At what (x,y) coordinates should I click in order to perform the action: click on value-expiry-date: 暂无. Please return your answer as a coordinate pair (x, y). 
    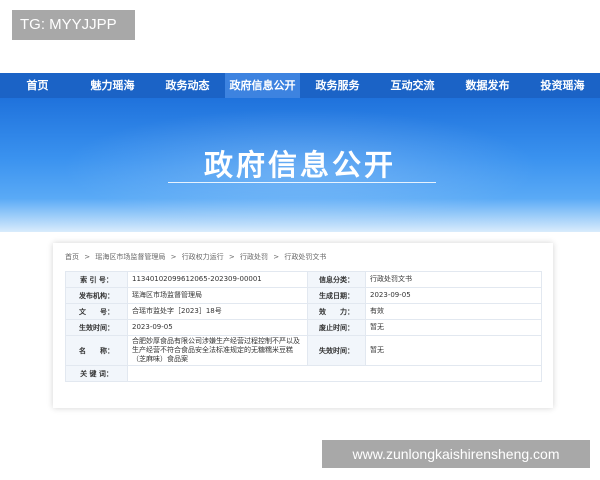
    Looking at the image, I should click on (453, 350).